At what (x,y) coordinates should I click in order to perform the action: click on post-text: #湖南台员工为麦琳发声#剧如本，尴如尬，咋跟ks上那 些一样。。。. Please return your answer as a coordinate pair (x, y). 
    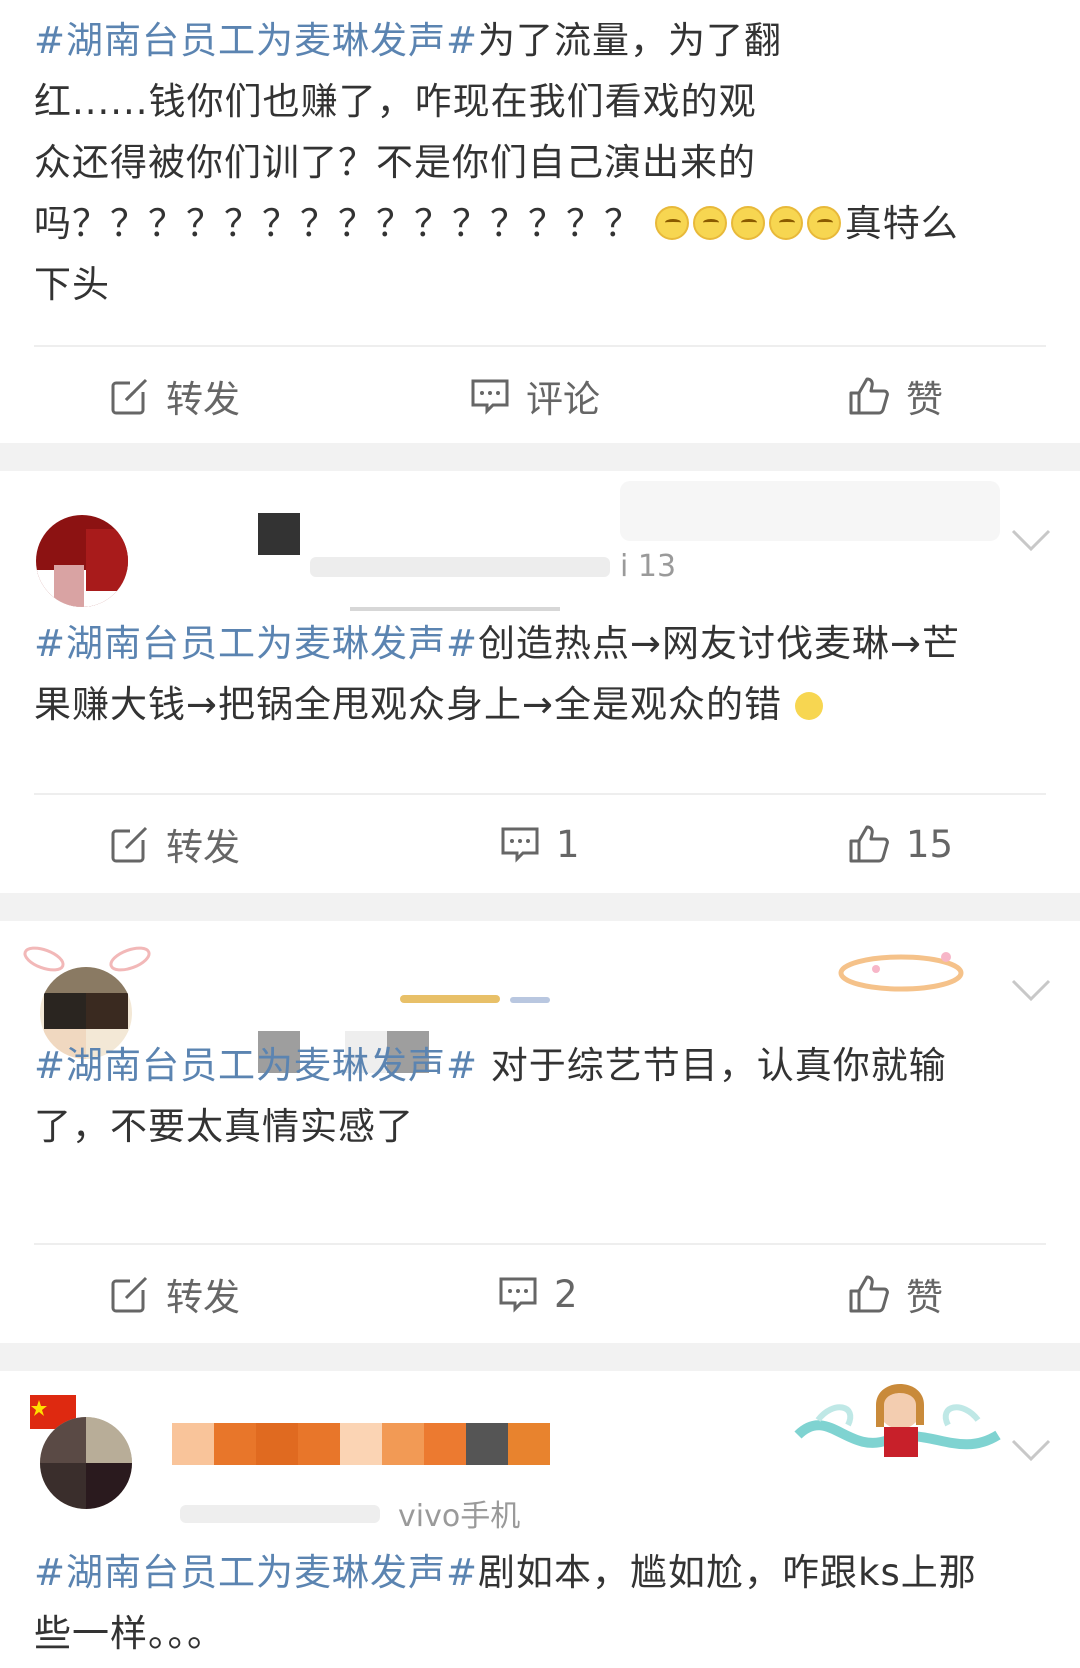
    Looking at the image, I should click on (539, 1603).